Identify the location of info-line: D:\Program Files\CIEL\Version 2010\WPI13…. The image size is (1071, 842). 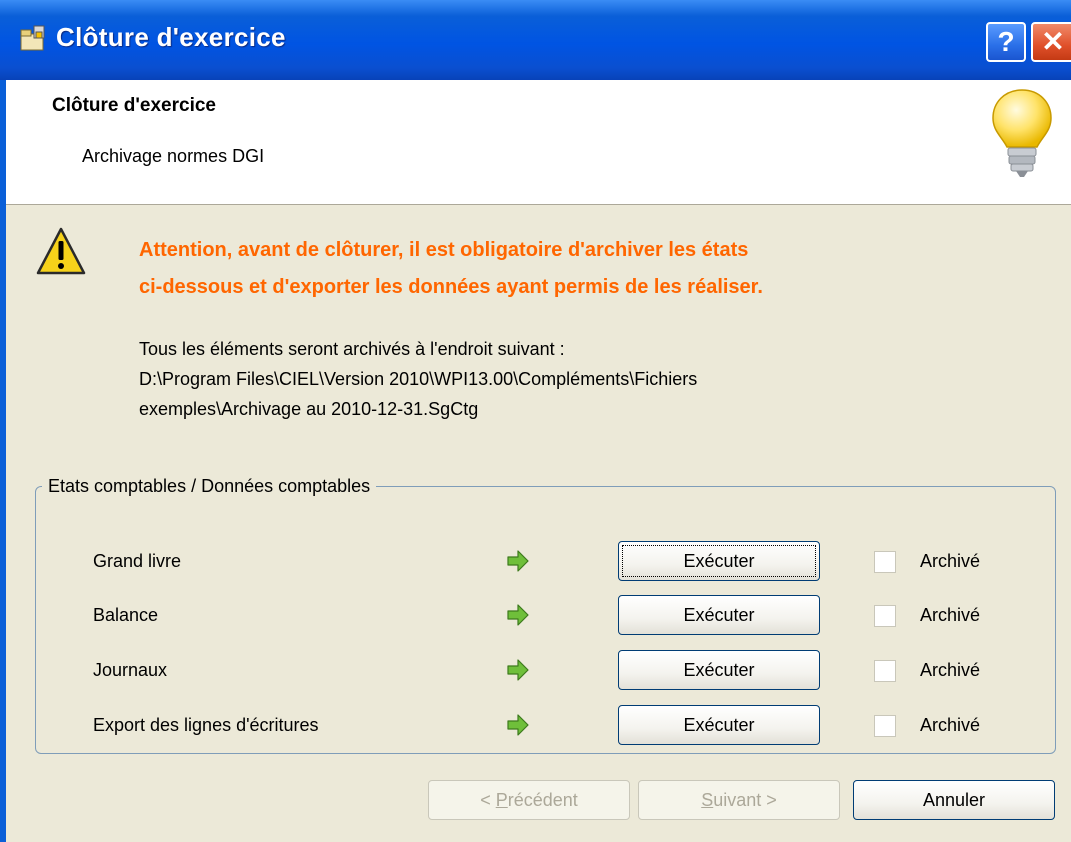
(418, 379).